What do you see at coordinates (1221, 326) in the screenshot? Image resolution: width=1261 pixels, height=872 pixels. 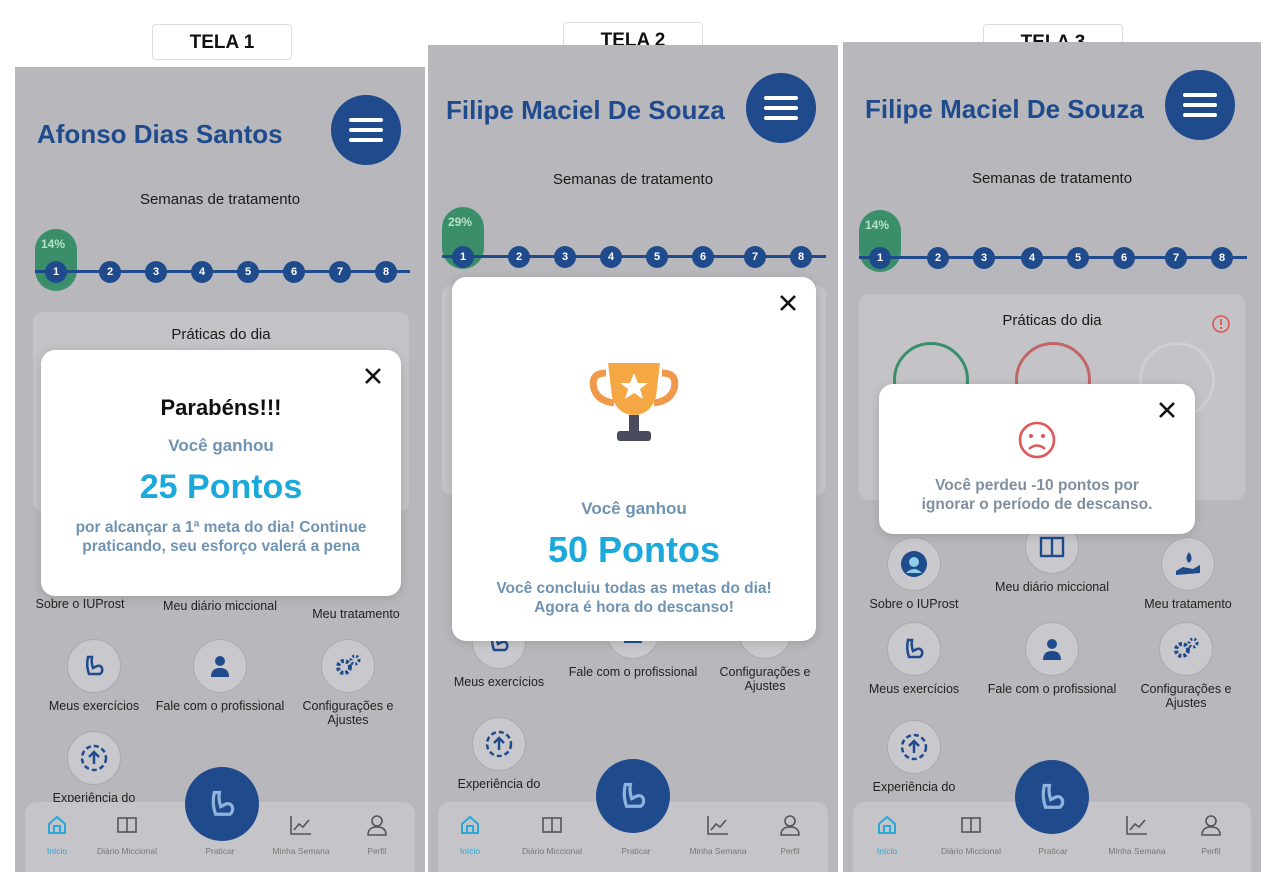 I see `alert-icon` at bounding box center [1221, 326].